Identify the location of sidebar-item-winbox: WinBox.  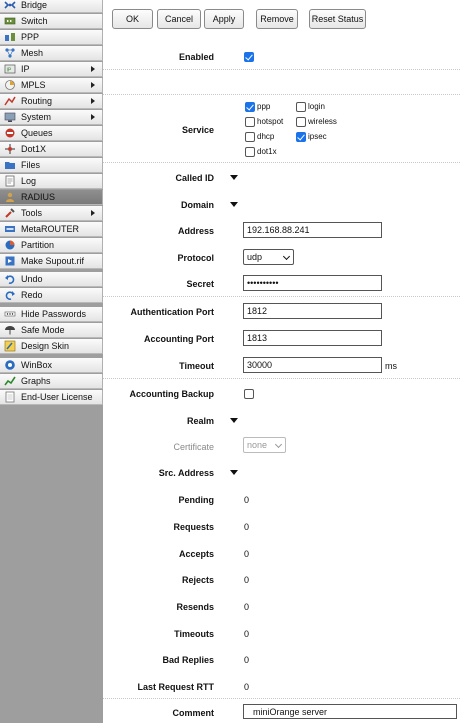
(51, 365).